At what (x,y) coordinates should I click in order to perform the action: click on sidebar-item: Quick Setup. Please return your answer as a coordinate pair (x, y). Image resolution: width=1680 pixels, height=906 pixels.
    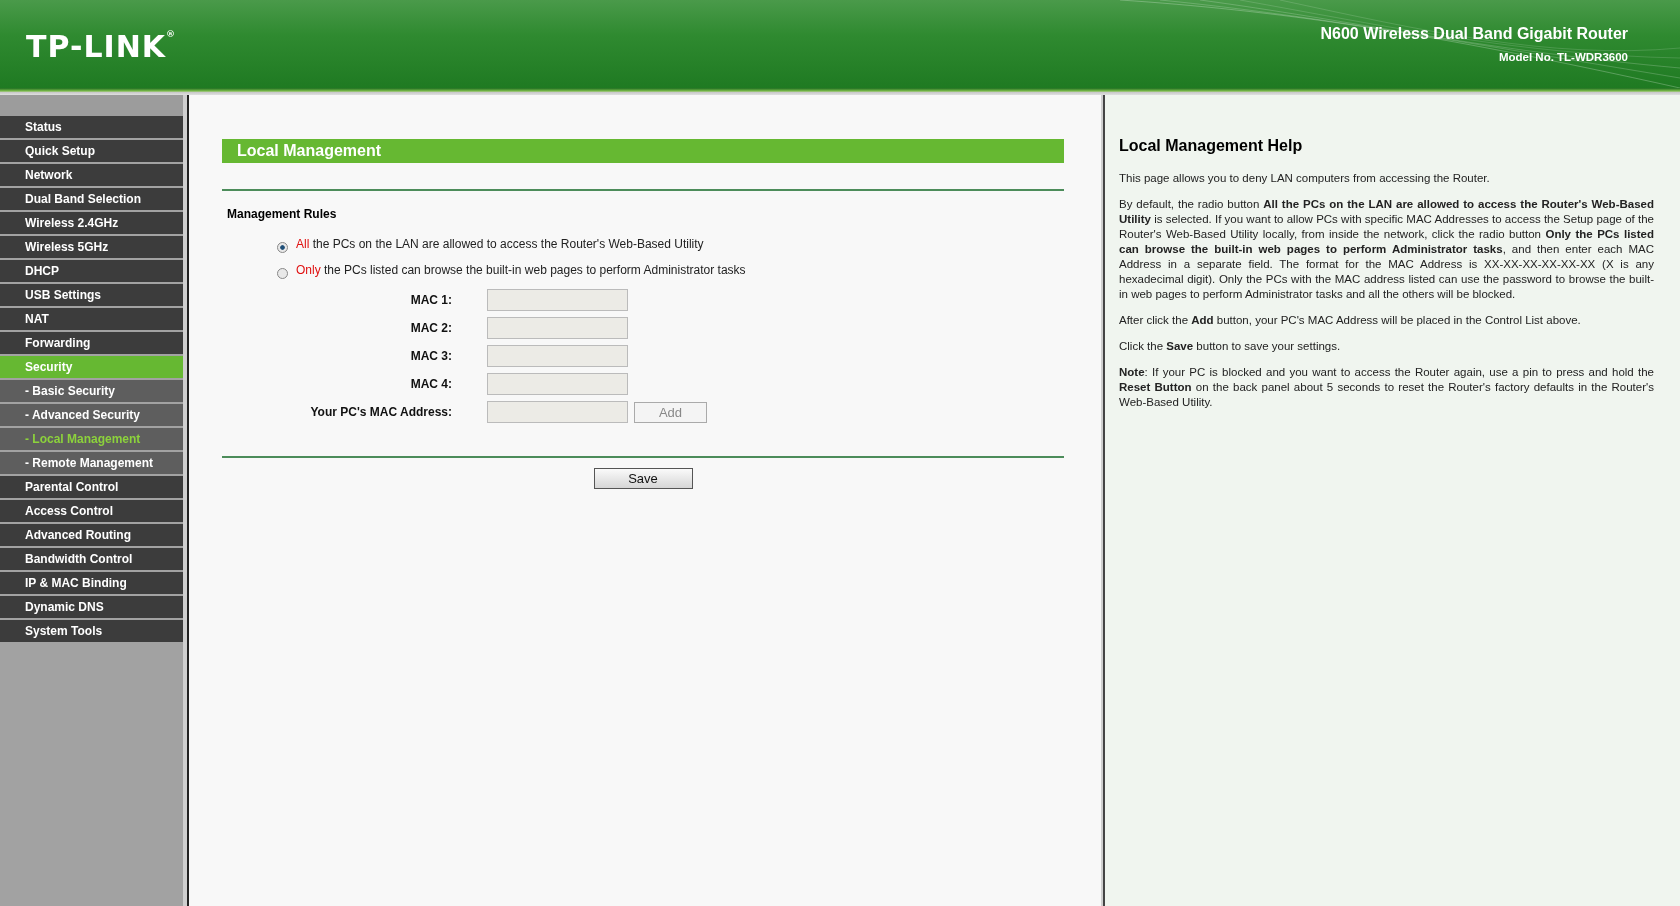
    Looking at the image, I should click on (91, 151).